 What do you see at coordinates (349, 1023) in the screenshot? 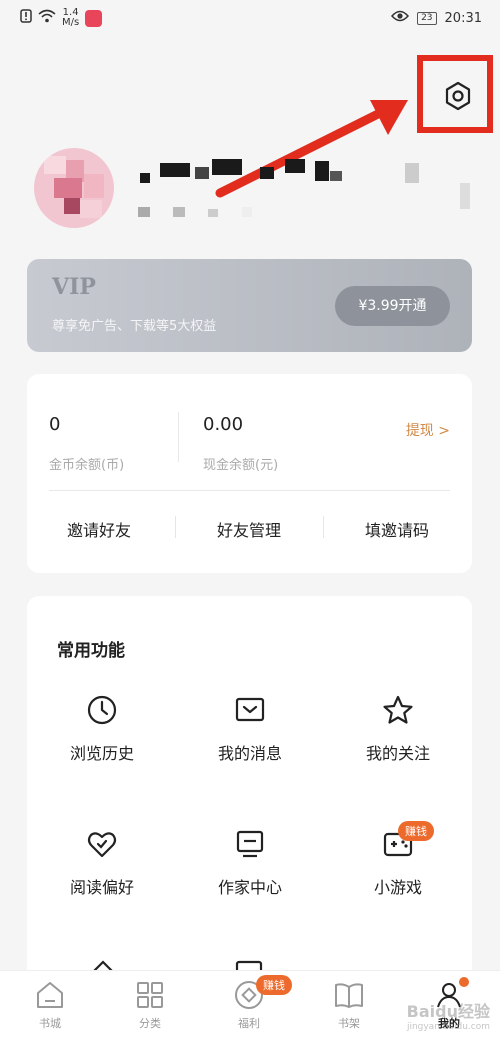
I see `tab-label: 书架` at bounding box center [349, 1023].